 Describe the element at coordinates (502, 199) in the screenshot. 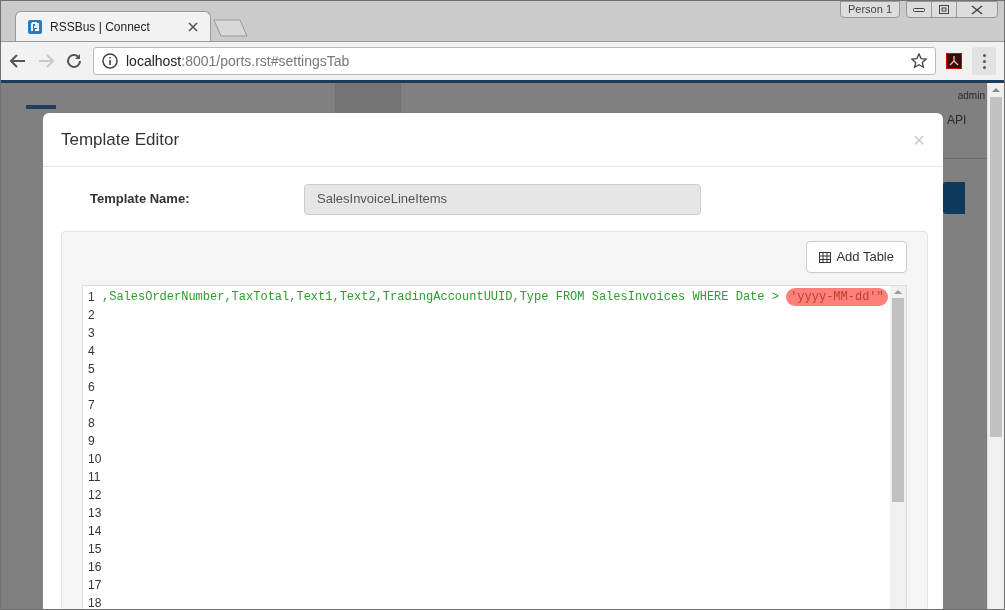

I see `template-name-field: SalesInvoiceLineItems` at that location.